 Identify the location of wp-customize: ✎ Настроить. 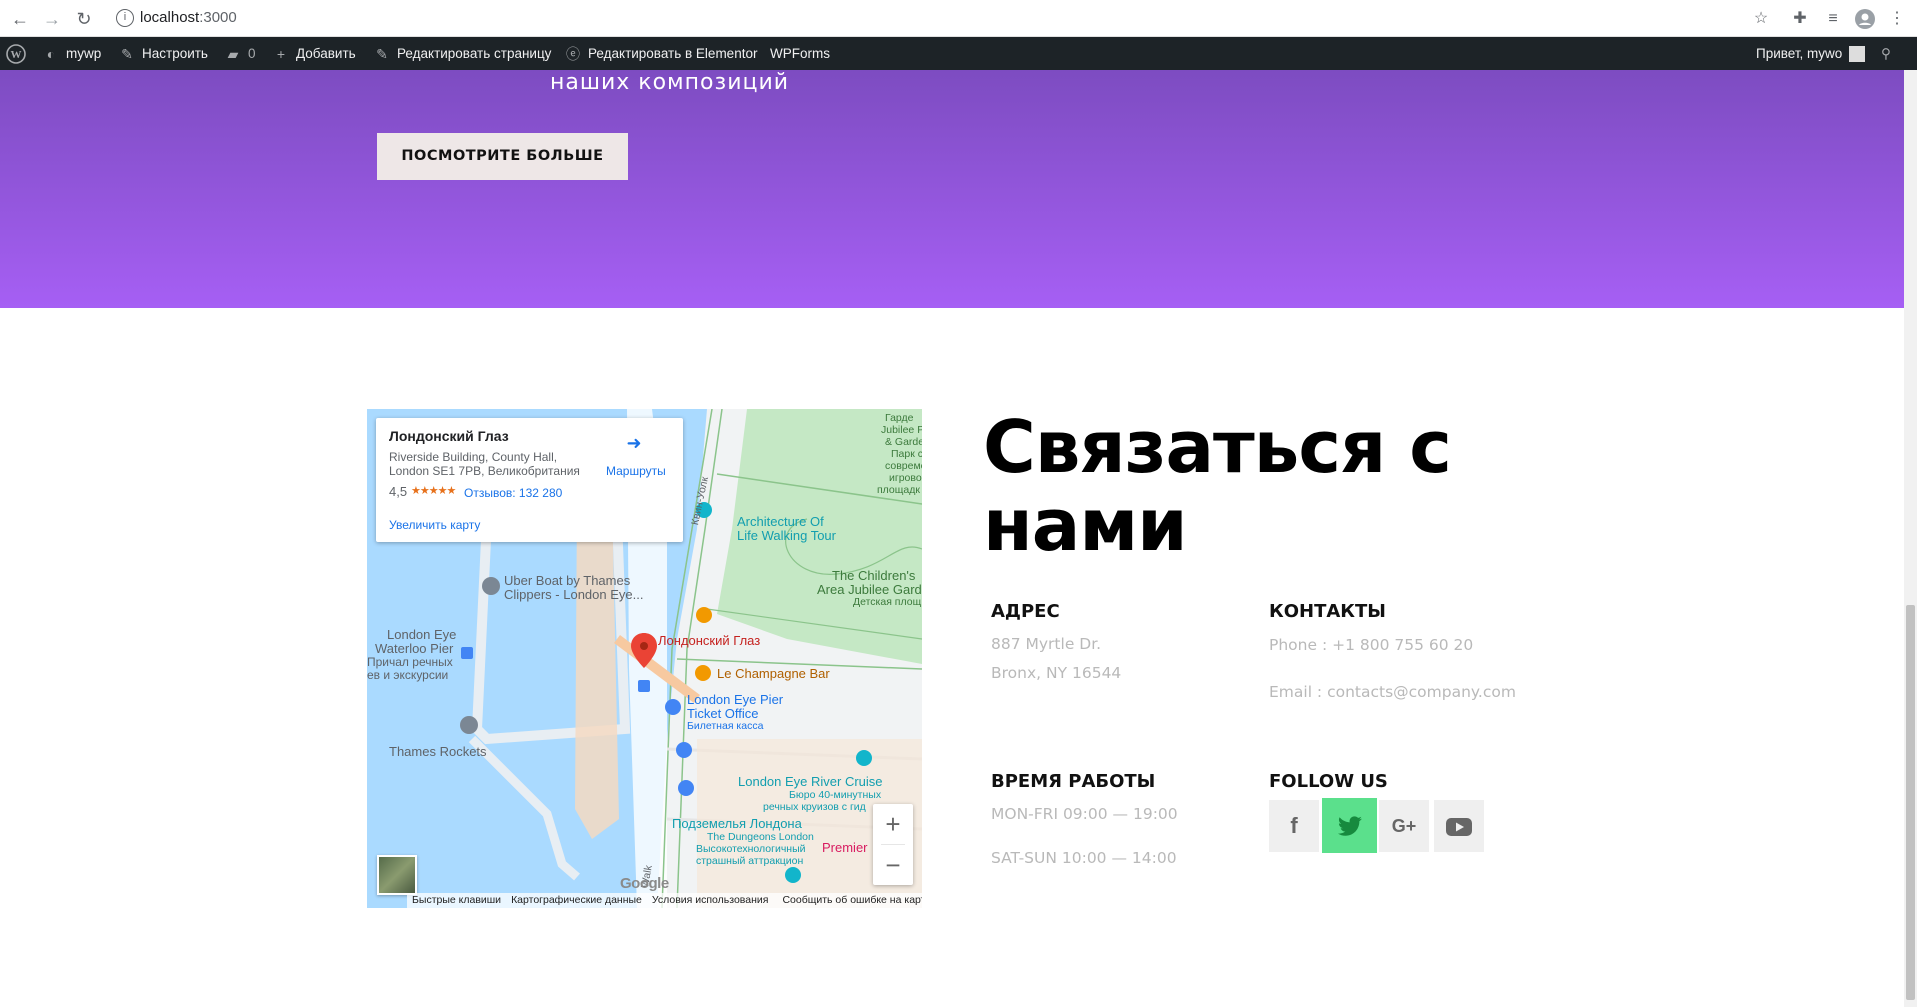
(163, 53).